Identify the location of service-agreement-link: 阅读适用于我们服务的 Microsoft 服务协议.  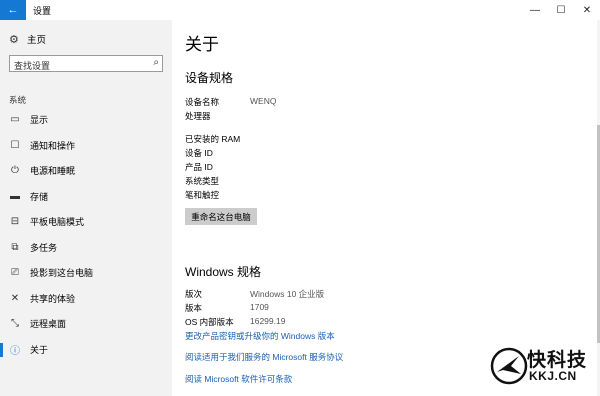
(264, 357).